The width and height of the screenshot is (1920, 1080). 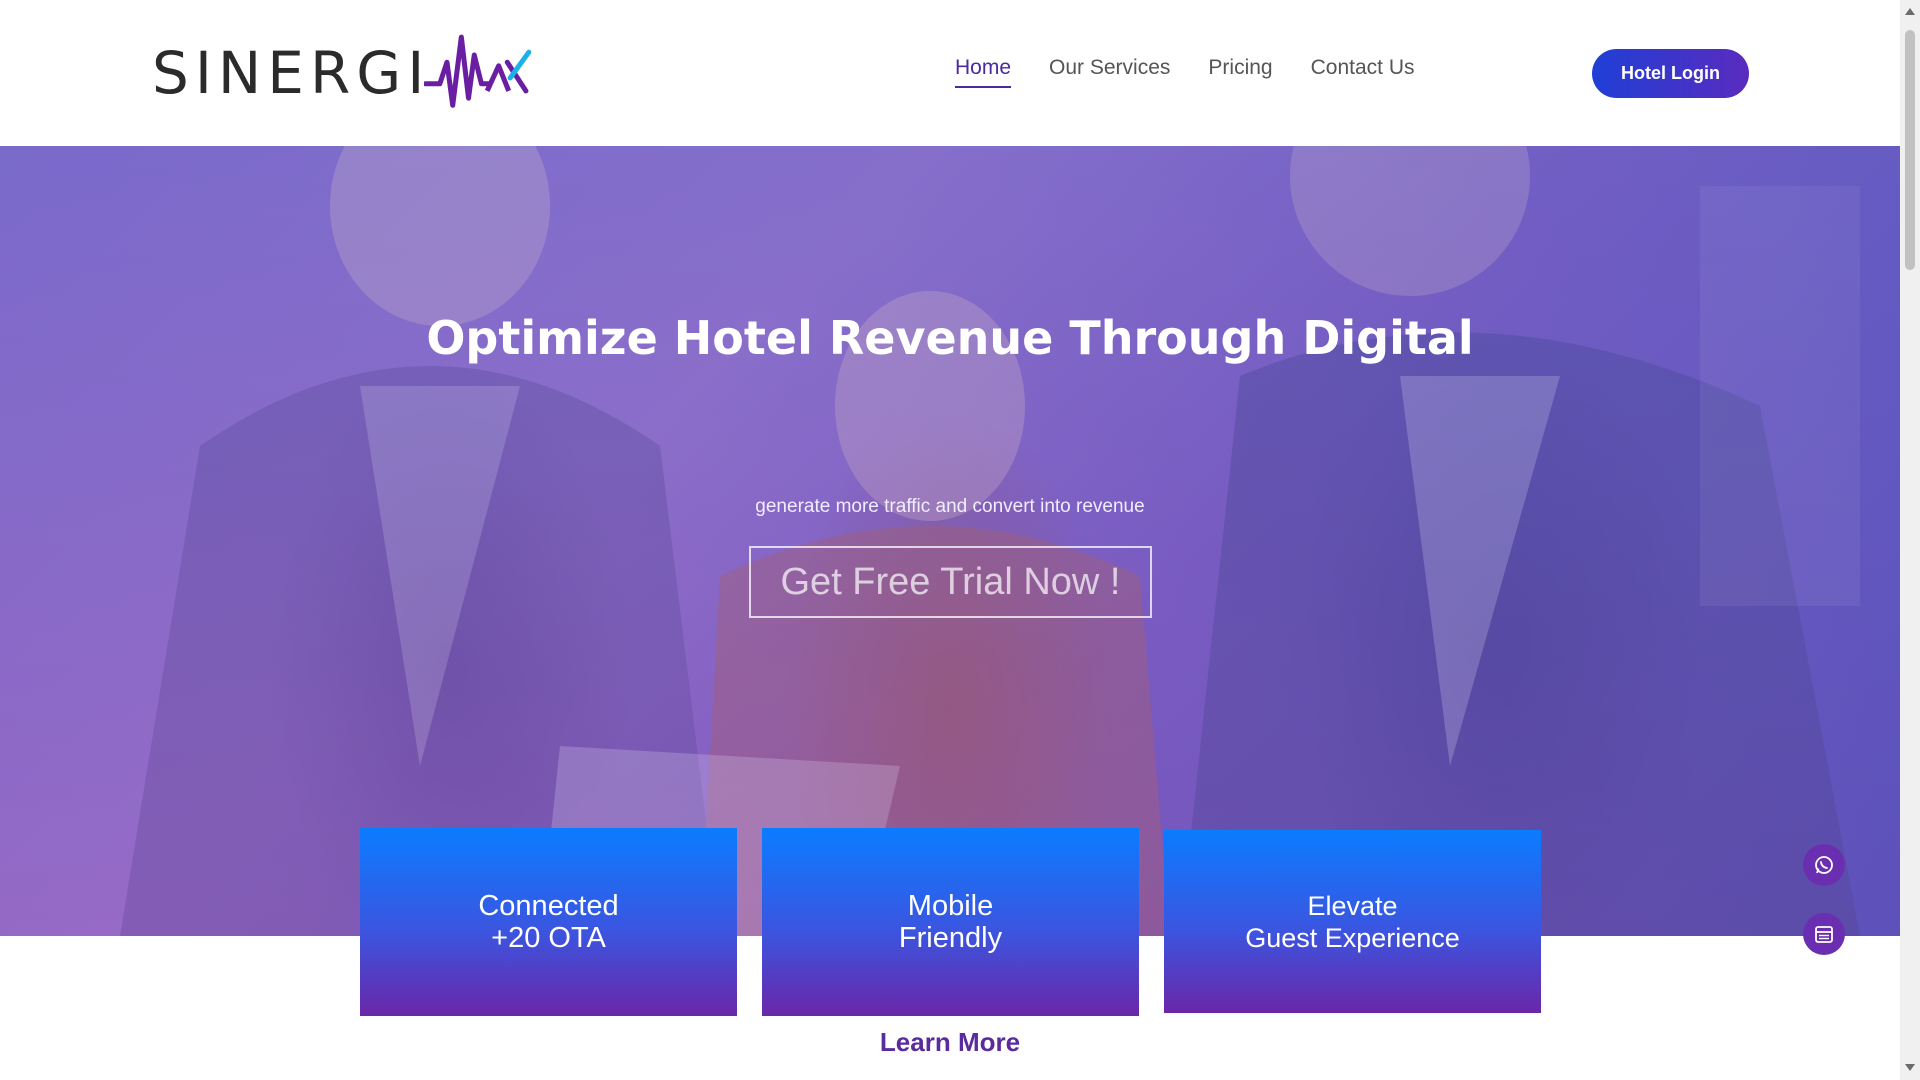 What do you see at coordinates (950, 906) in the screenshot?
I see `feature-card-line1: Mobile` at bounding box center [950, 906].